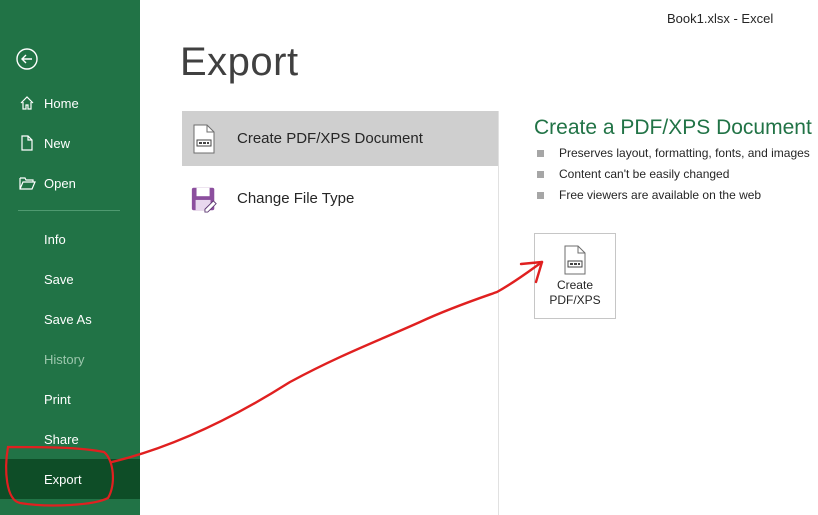 The width and height of the screenshot is (818, 515). What do you see at coordinates (296, 198) in the screenshot?
I see `option-label: Change File Type` at bounding box center [296, 198].